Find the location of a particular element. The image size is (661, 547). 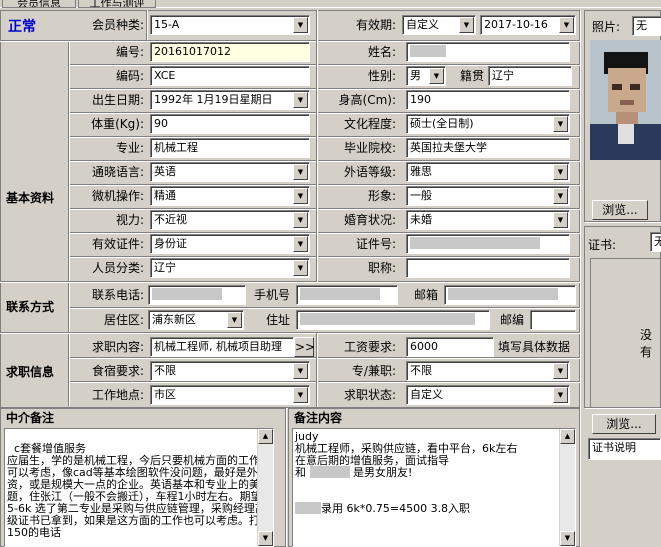

phone-input is located at coordinates (197, 295).